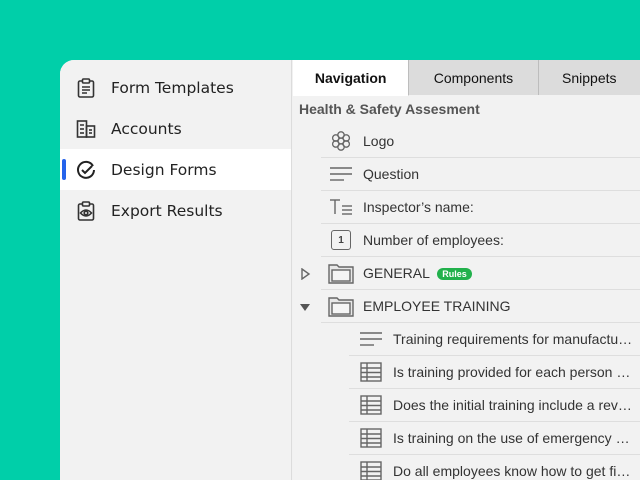 The width and height of the screenshot is (640, 480). I want to click on tree-item-label: Logo, so click(379, 141).